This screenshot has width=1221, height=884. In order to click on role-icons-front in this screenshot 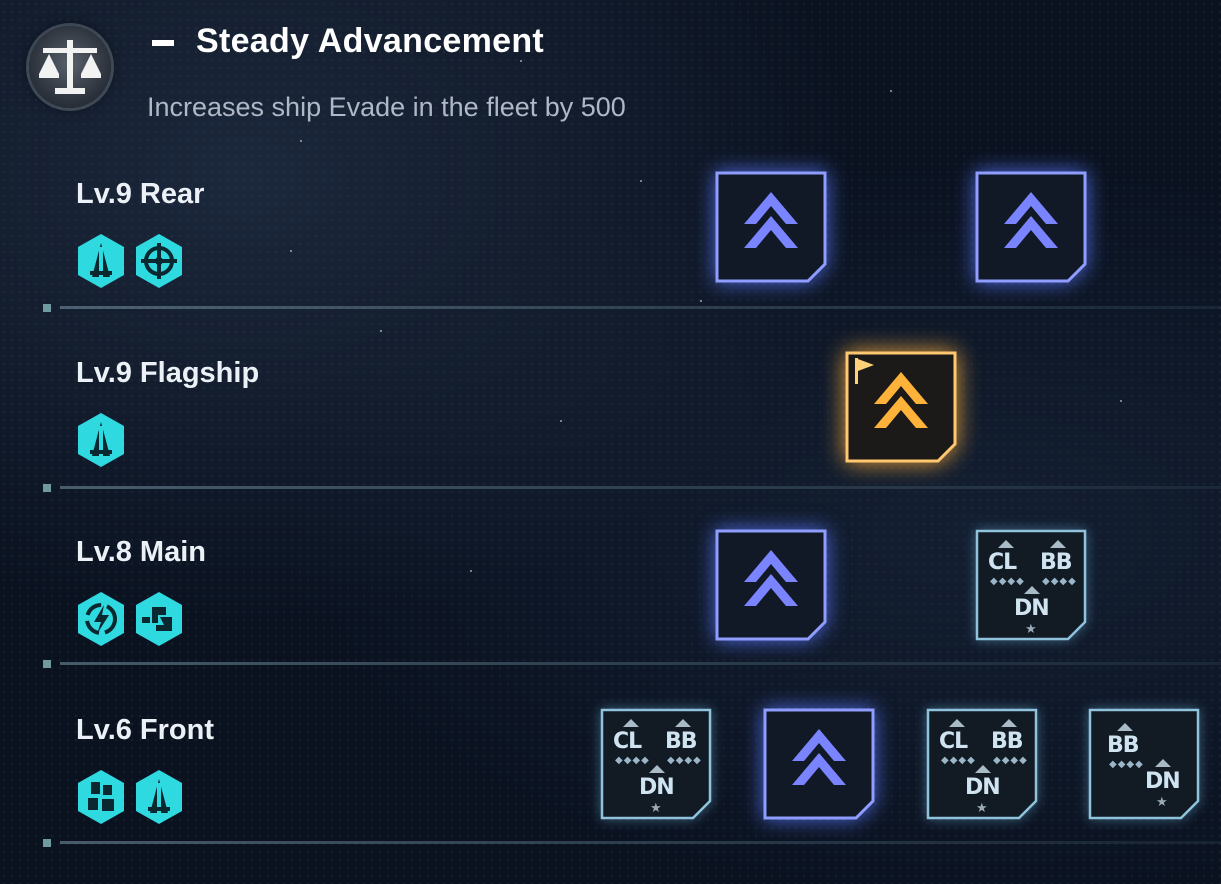, I will do `click(130, 797)`.